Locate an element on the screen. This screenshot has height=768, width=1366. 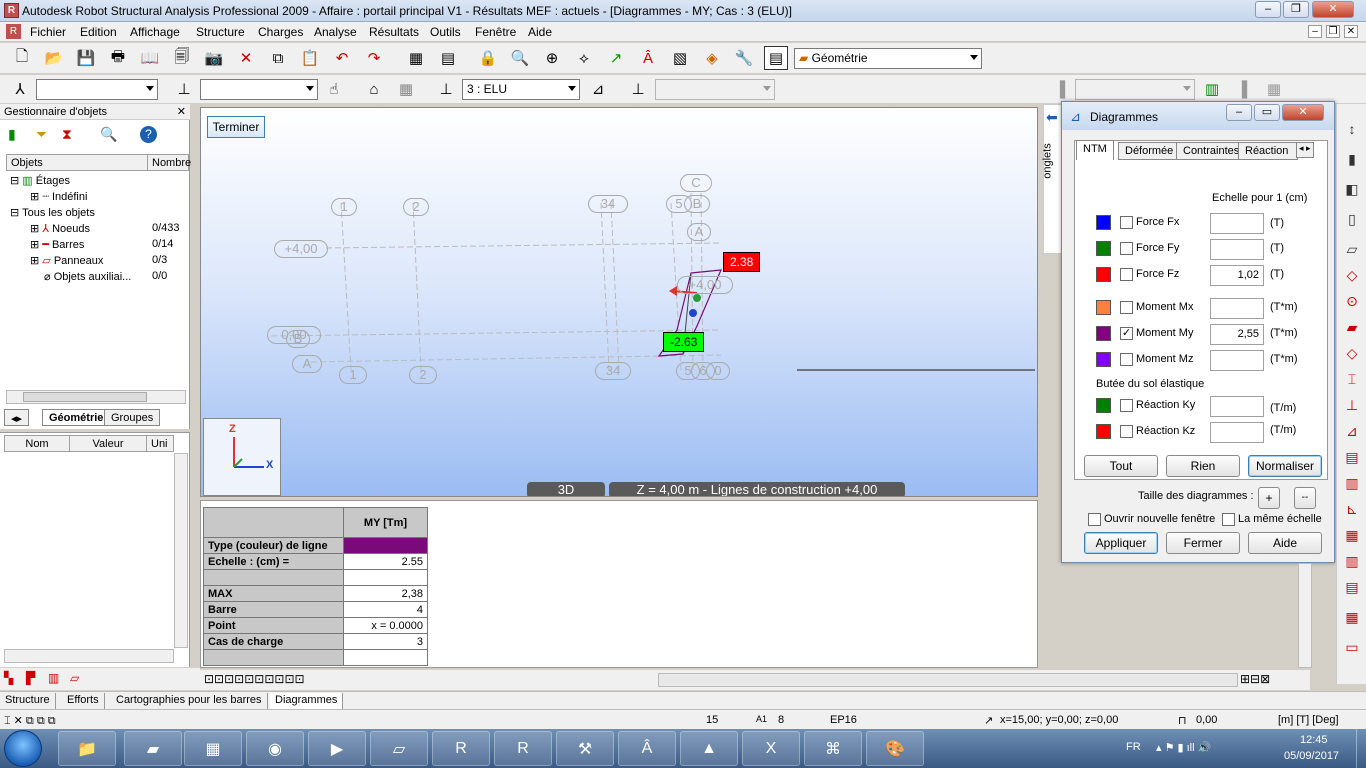
color-swatch-fy is located at coordinates (1103, 248).